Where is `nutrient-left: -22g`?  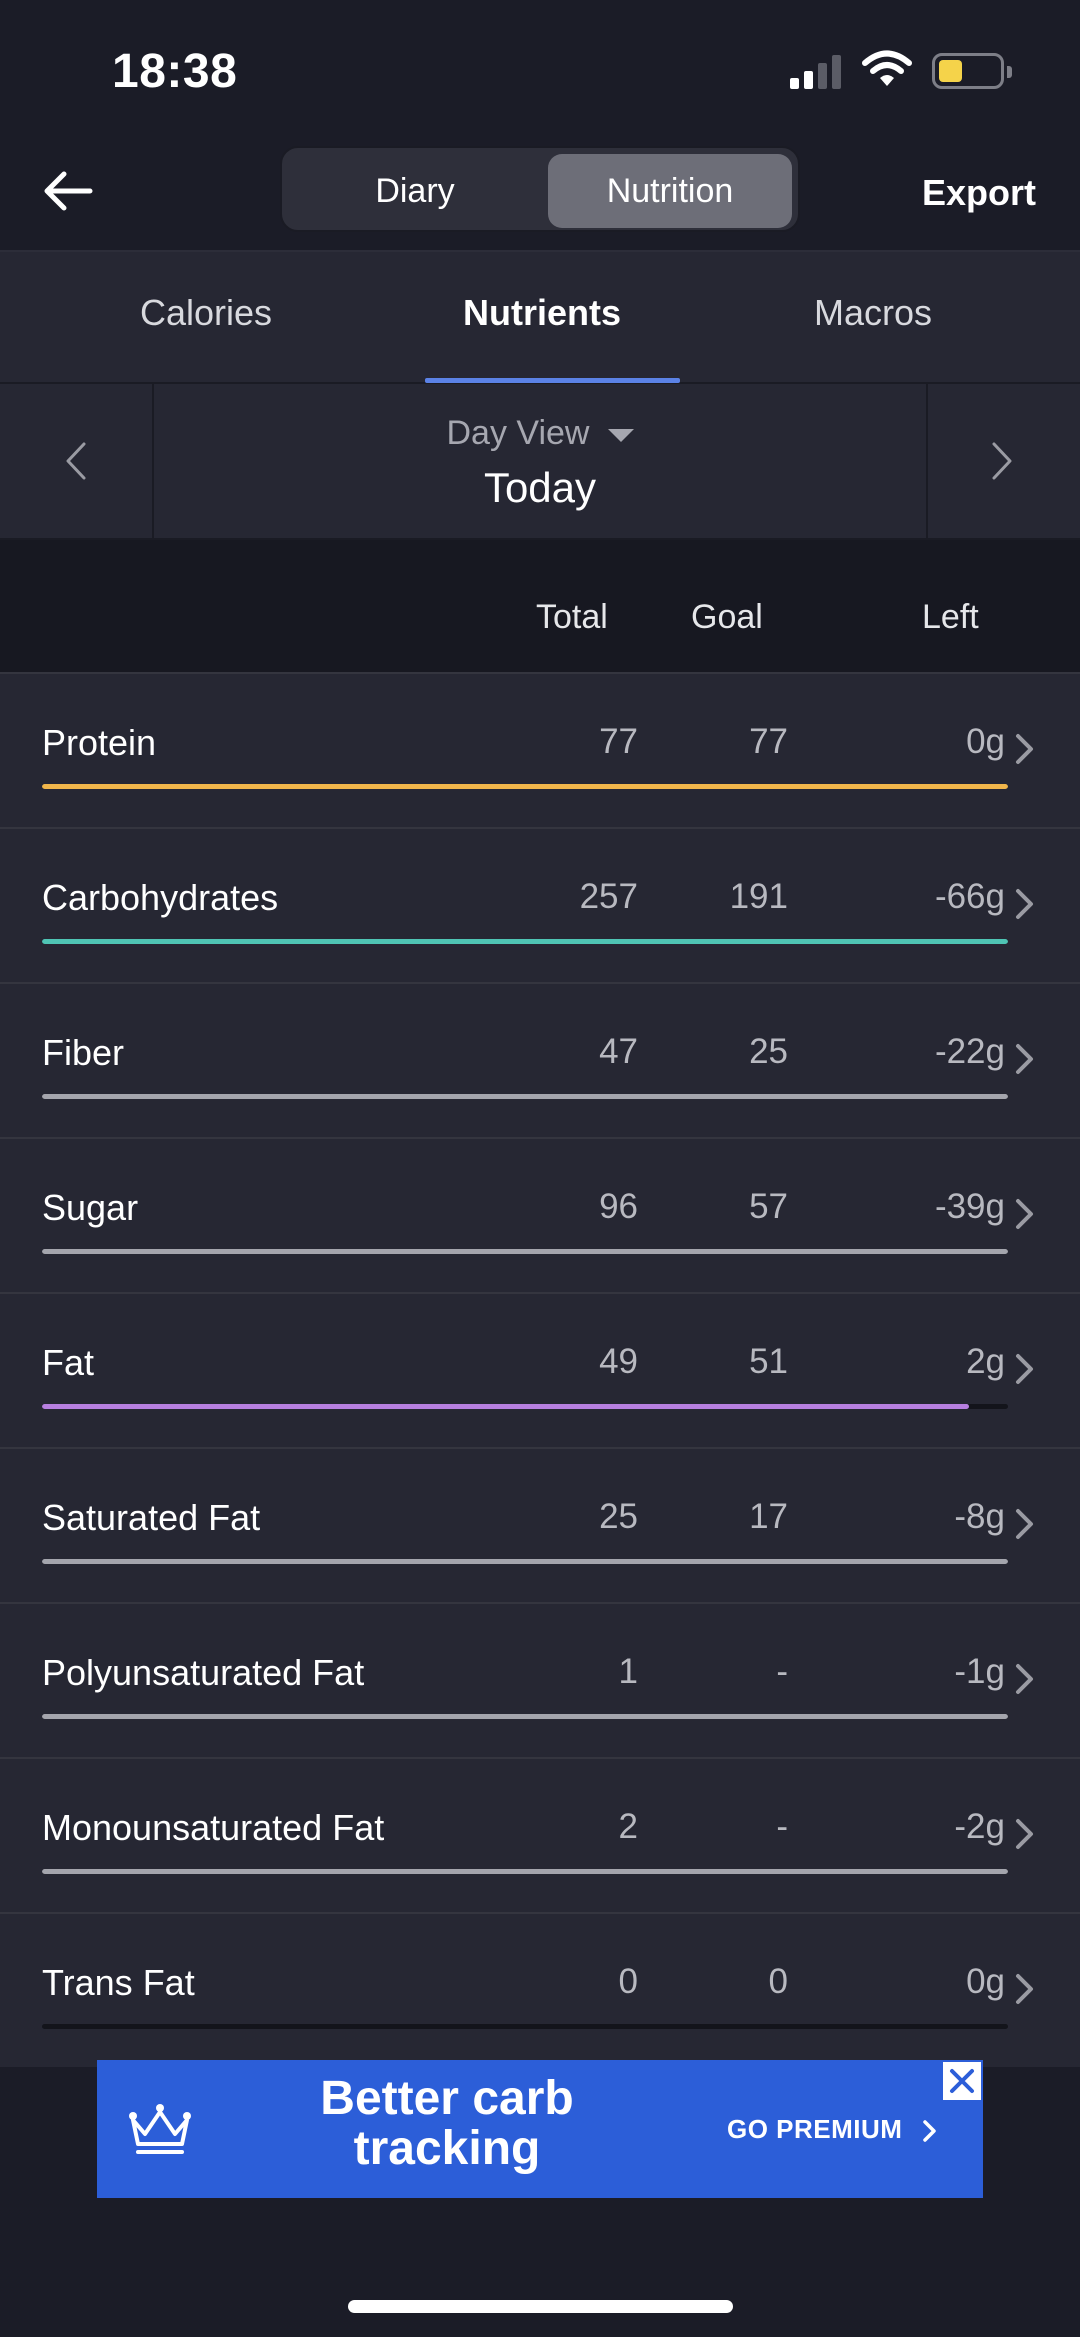 nutrient-left: -22g is located at coordinates (969, 1051).